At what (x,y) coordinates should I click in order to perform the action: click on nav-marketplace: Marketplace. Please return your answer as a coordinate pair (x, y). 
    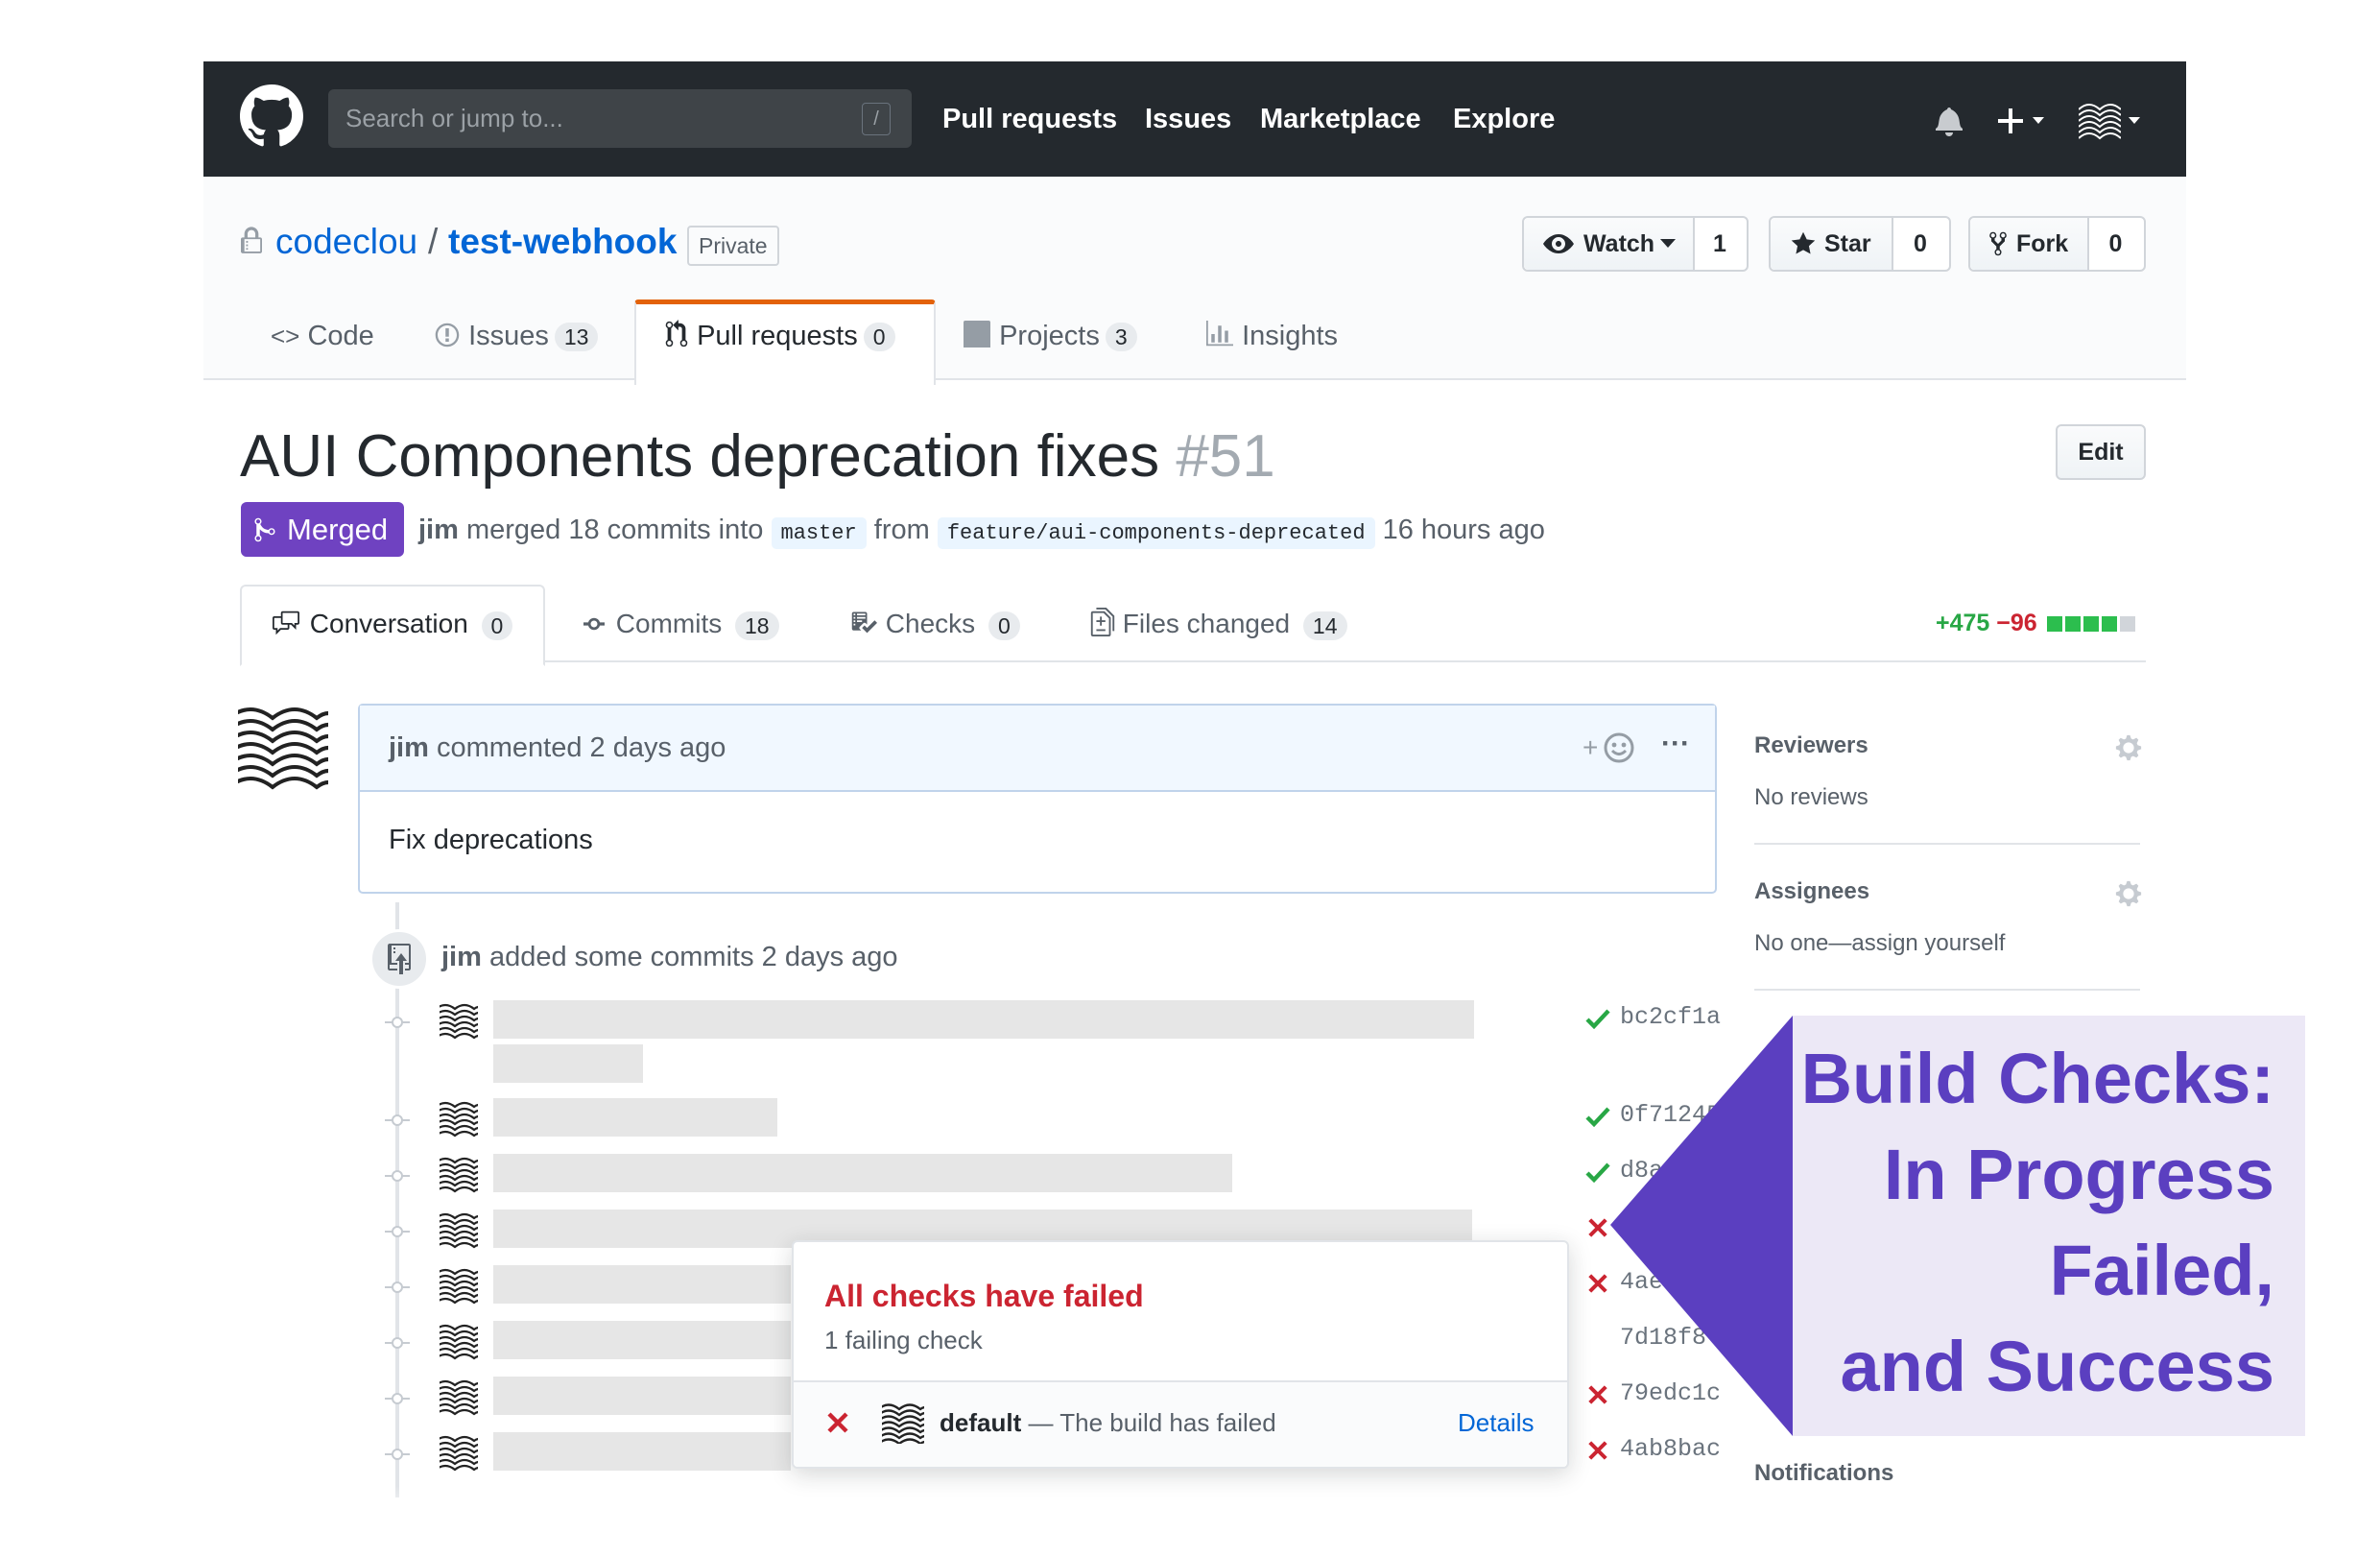
    Looking at the image, I should click on (1341, 119).